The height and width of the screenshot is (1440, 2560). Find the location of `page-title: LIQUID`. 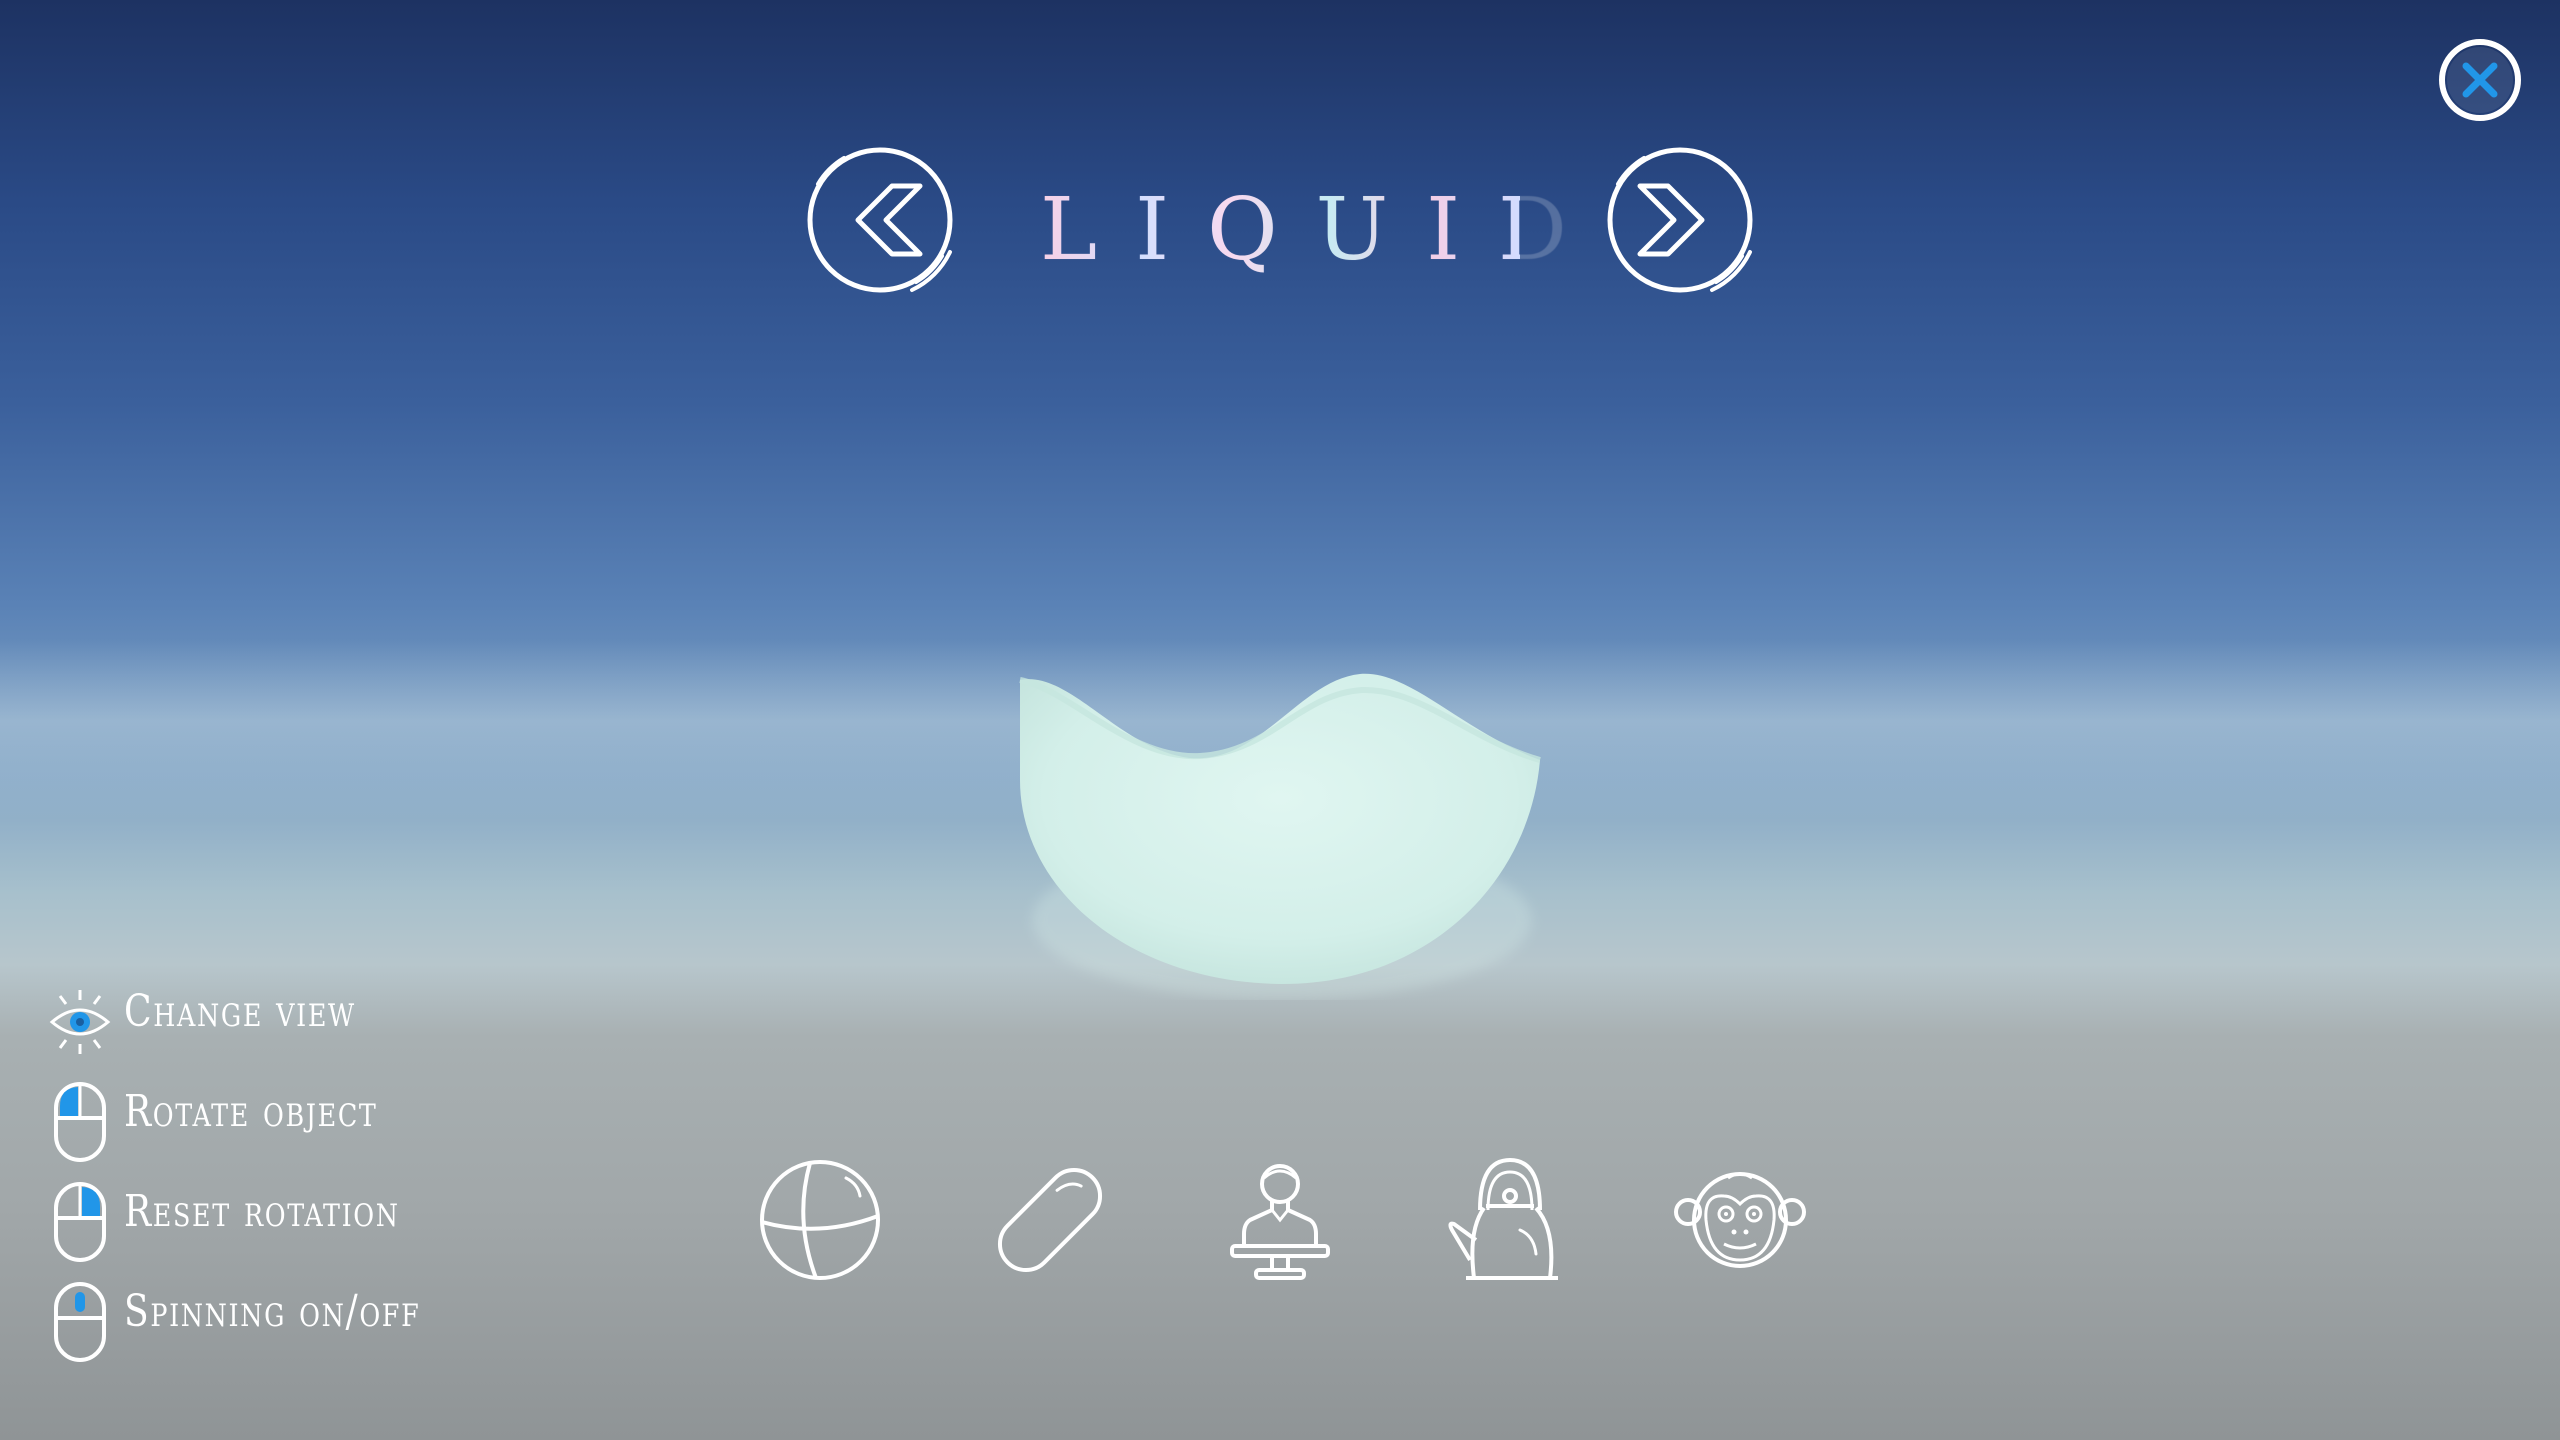

page-title: LIQUID is located at coordinates (1303, 230).